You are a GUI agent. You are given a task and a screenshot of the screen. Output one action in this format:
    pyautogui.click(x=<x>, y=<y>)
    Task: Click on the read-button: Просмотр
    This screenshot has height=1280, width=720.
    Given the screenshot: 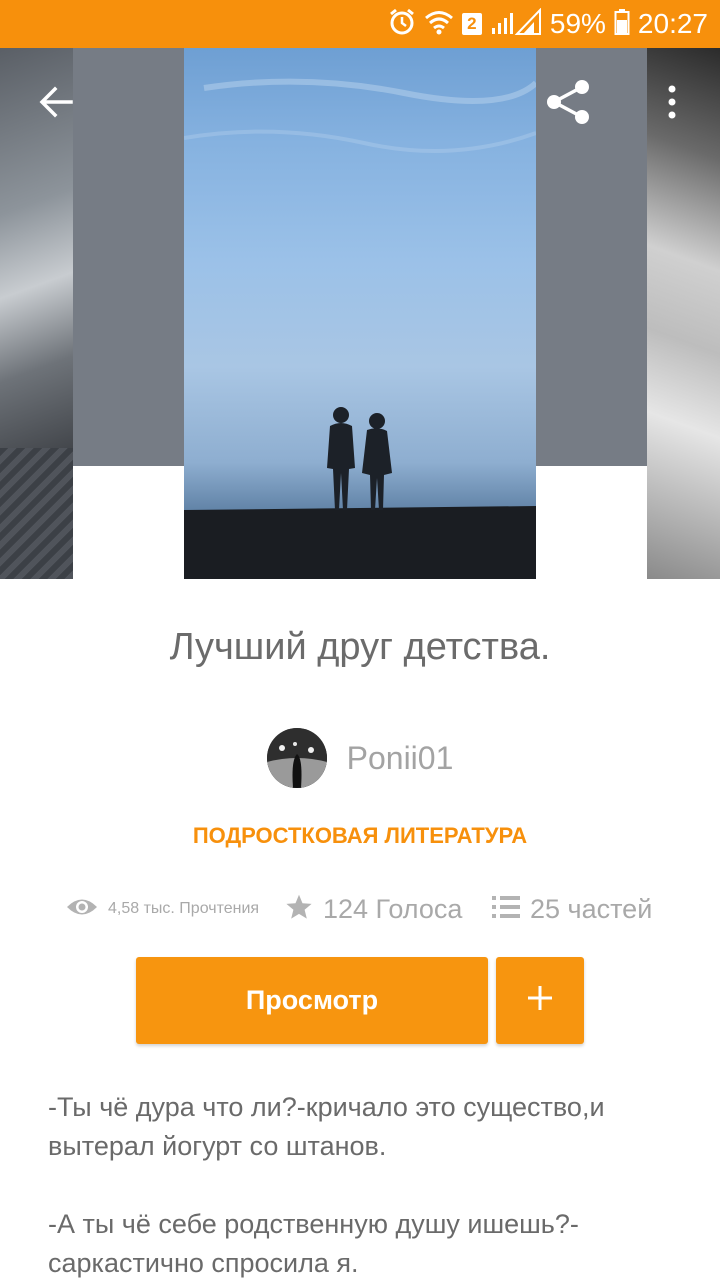 What is the action you would take?
    pyautogui.click(x=312, y=1000)
    